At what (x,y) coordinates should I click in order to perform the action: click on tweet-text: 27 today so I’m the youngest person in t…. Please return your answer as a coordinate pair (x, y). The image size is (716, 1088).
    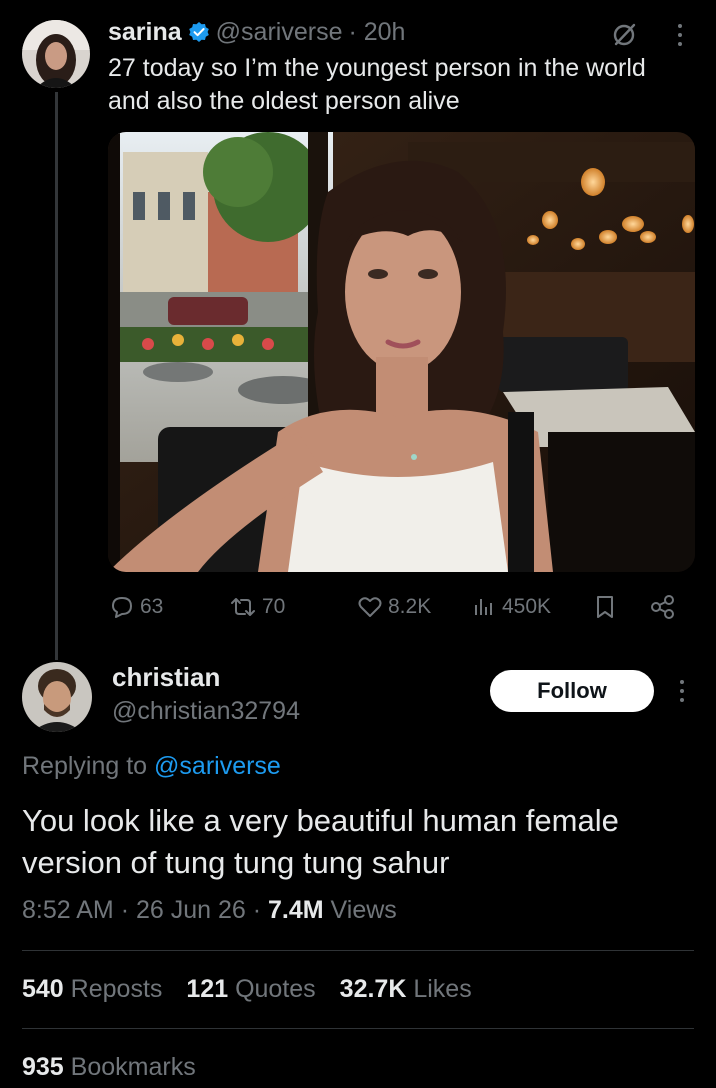
    Looking at the image, I should click on (377, 84).